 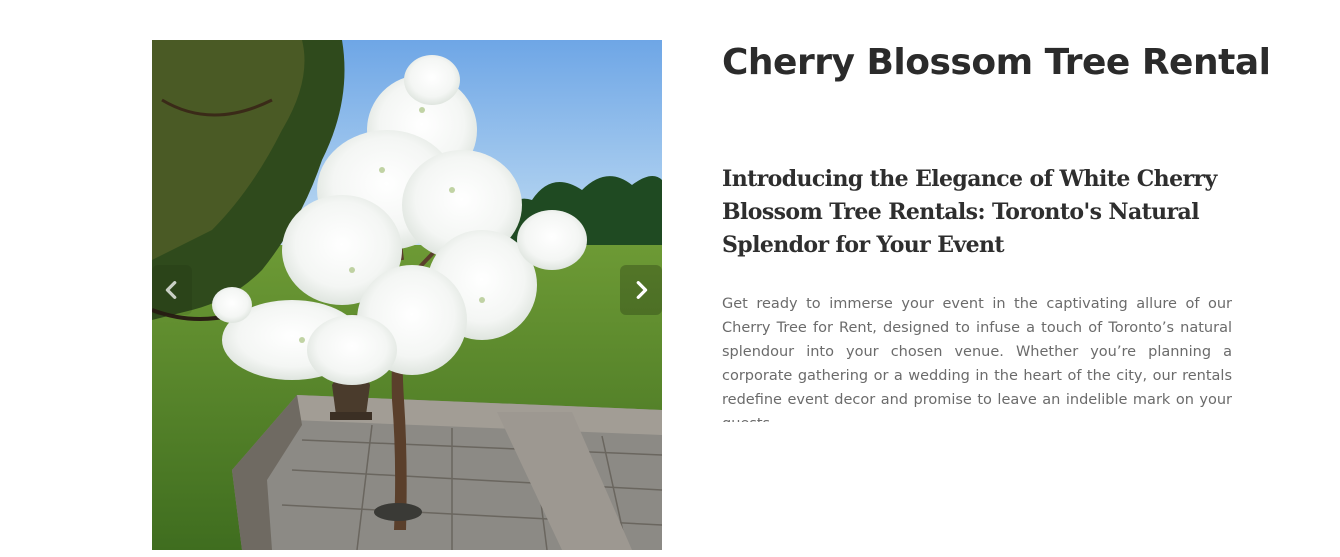 I want to click on chevron-left-icon, so click(x=171, y=290).